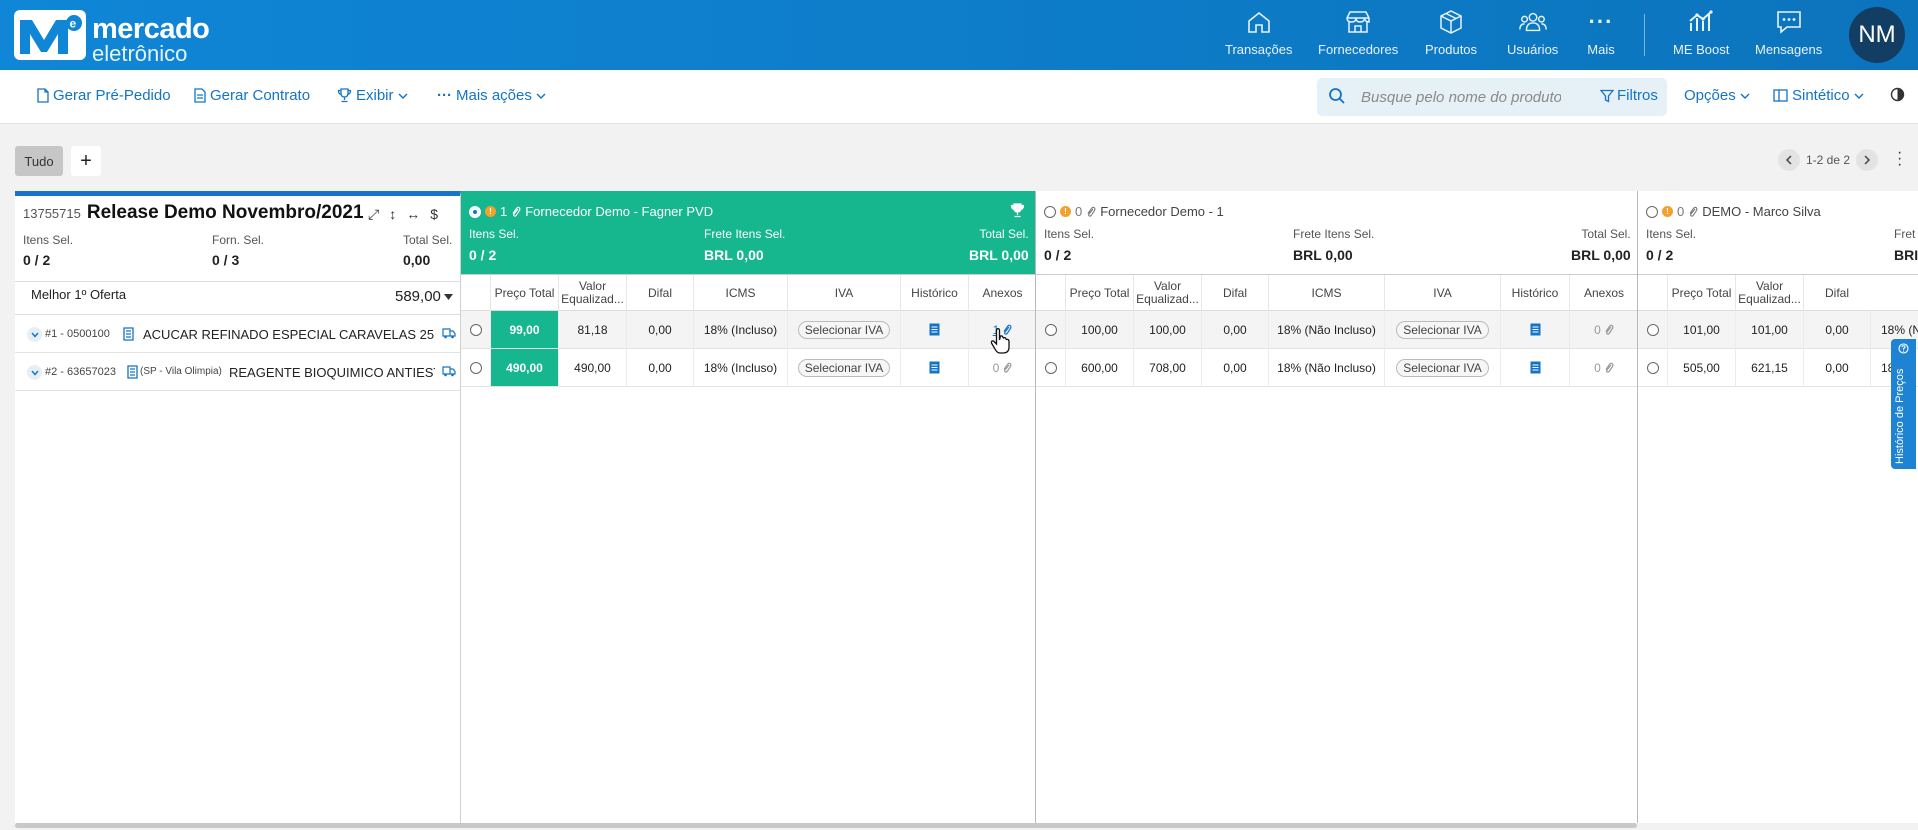  Describe the element at coordinates (1326, 368) in the screenshot. I see `icms-cell: 18% (Não Incluso)` at that location.